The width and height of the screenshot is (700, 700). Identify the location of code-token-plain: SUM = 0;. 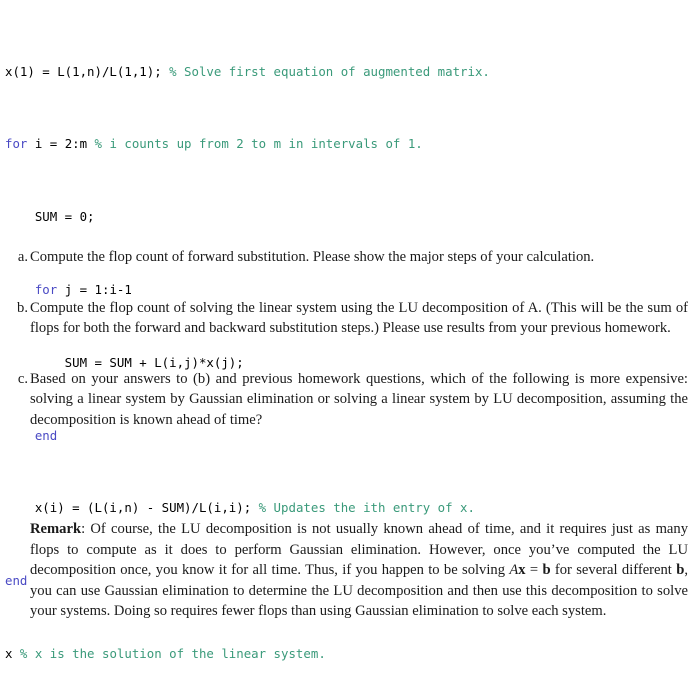
(50, 217).